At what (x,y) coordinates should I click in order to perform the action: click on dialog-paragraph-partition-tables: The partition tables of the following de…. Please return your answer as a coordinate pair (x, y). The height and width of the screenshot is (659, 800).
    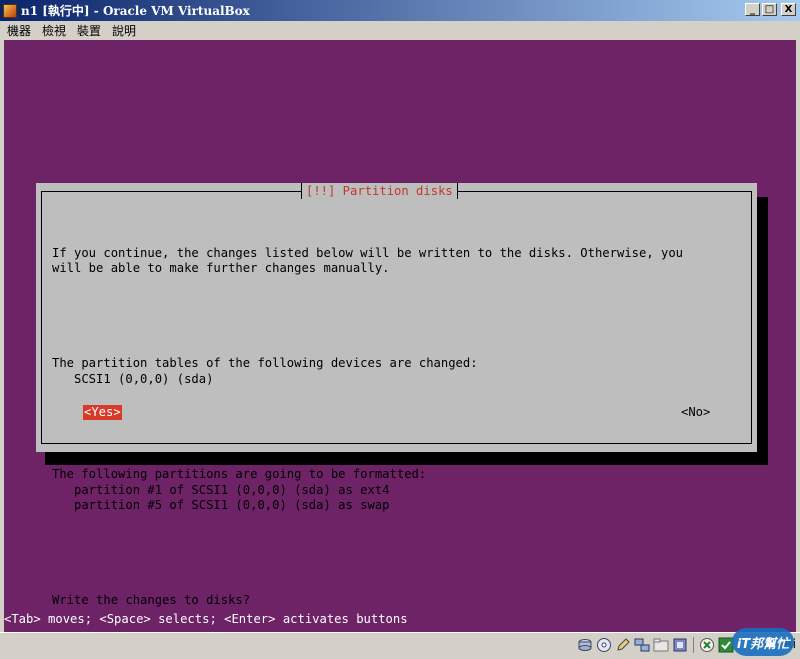
    Looking at the image, I should click on (265, 371).